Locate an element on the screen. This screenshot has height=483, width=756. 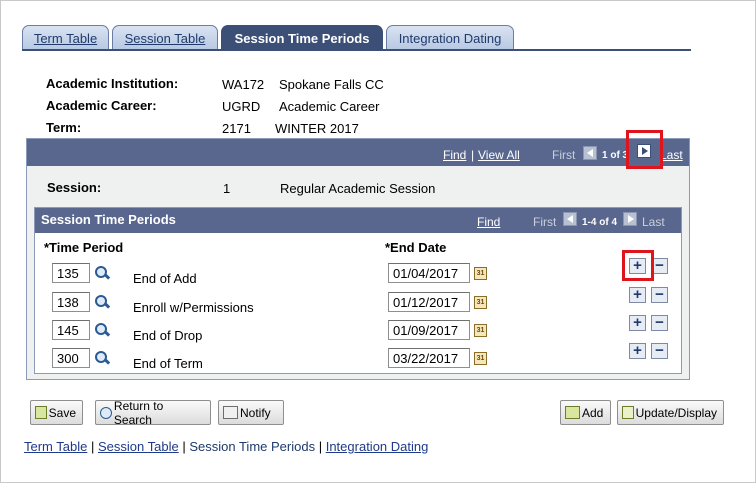
periods-previous-arrow-icon is located at coordinates (570, 219).